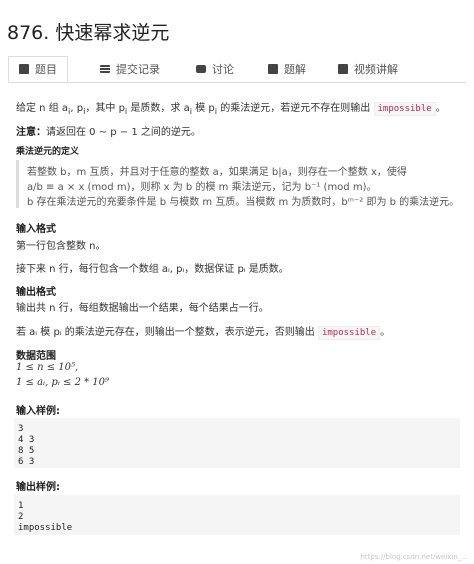 This screenshot has width=474, height=564. I want to click on page-title: 876. 快速幂求逆元, so click(88, 33).